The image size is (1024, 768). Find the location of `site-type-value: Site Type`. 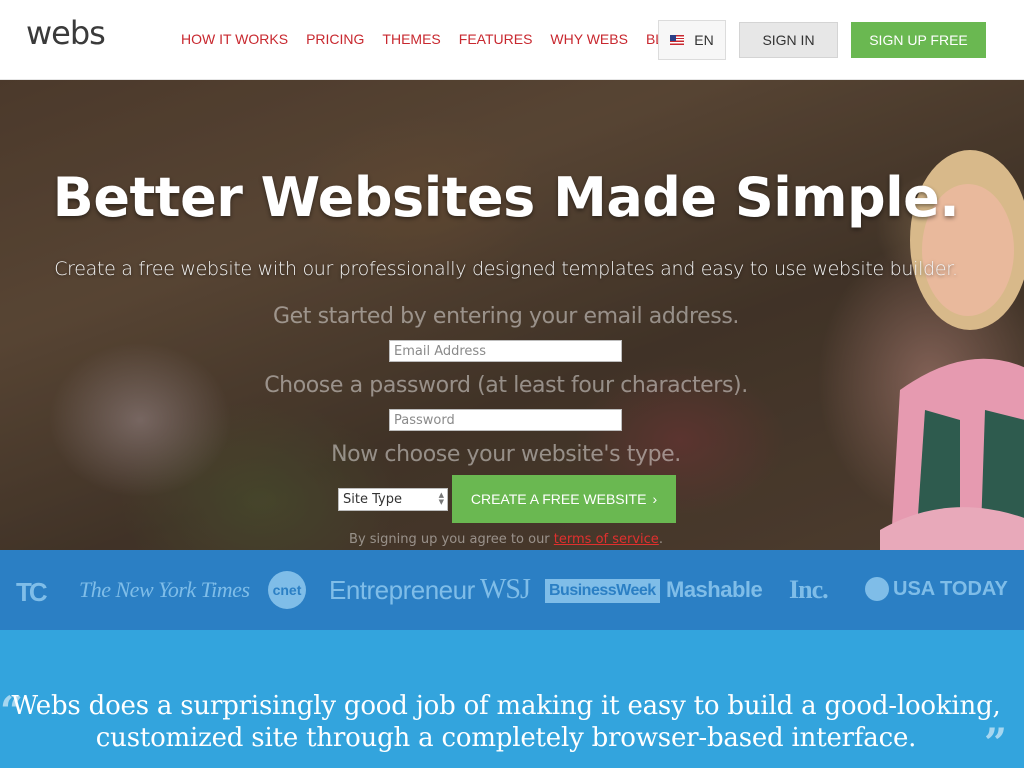

site-type-value: Site Type is located at coordinates (372, 499).